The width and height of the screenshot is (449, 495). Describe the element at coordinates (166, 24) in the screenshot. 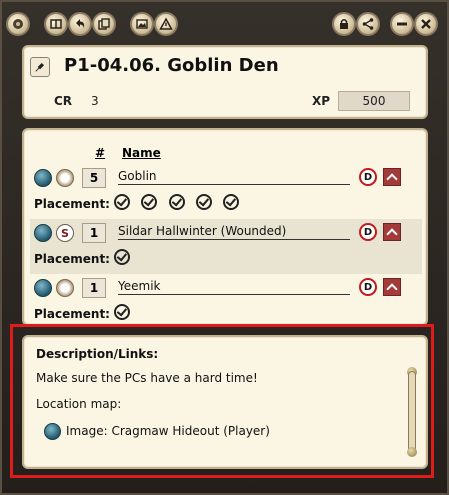

I see `warning-icon` at that location.